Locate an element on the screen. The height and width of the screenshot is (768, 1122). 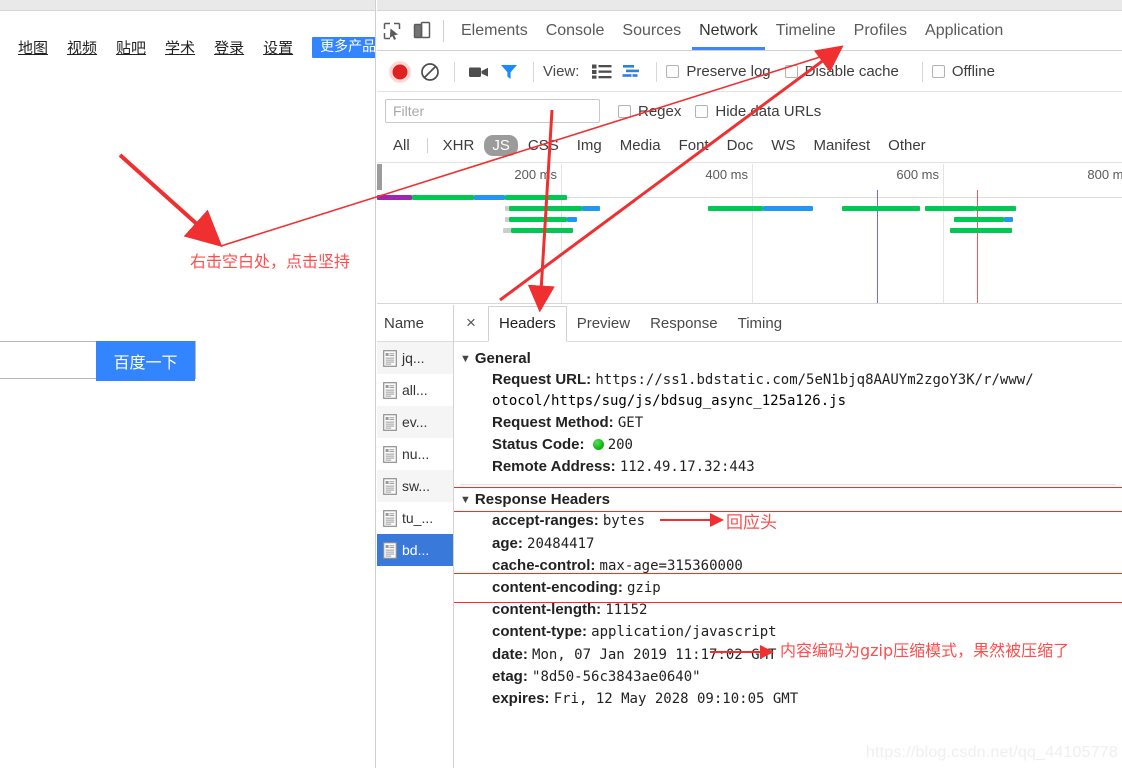
overview-tick-line is located at coordinates (752, 233).